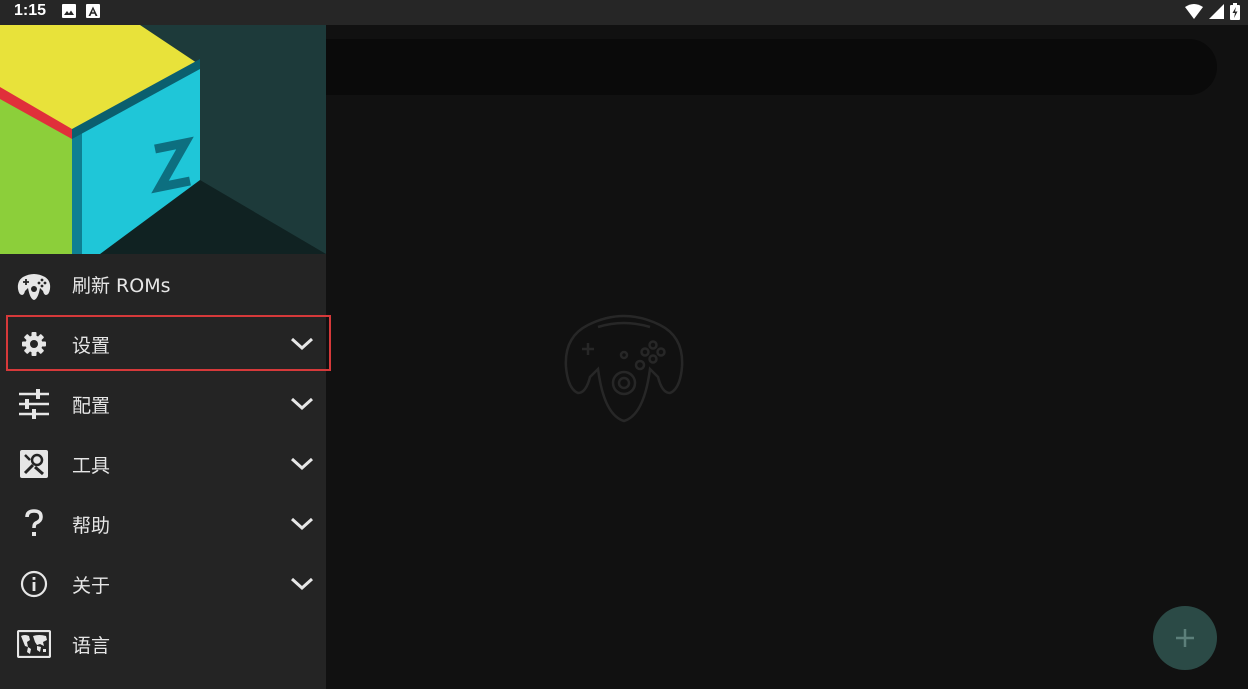 This screenshot has width=1248, height=689. I want to click on menu-item-about: 关于, so click(163, 584).